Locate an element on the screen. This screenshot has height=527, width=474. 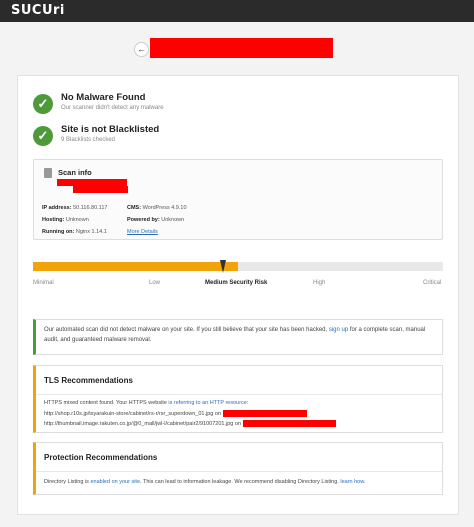
directory-listing-link: enabled on your site is located at coordinates (115, 482).